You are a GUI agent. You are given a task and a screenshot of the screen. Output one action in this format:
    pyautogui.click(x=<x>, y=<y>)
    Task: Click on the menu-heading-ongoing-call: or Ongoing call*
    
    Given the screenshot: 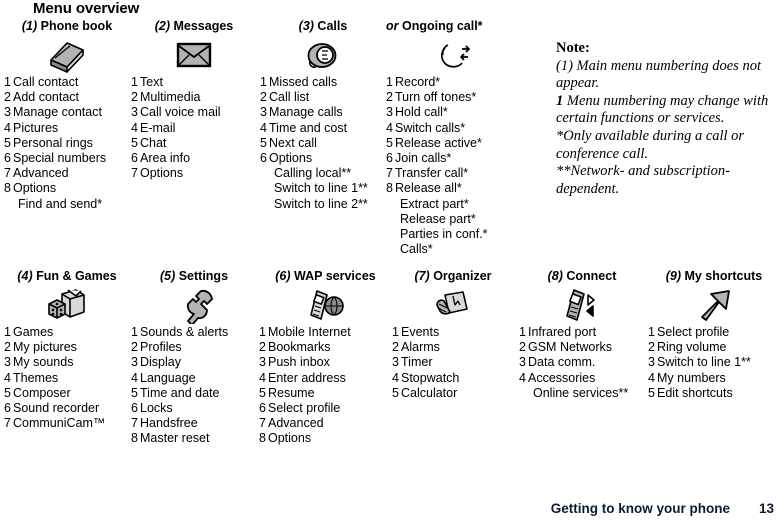 What is the action you would take?
    pyautogui.click(x=456, y=26)
    